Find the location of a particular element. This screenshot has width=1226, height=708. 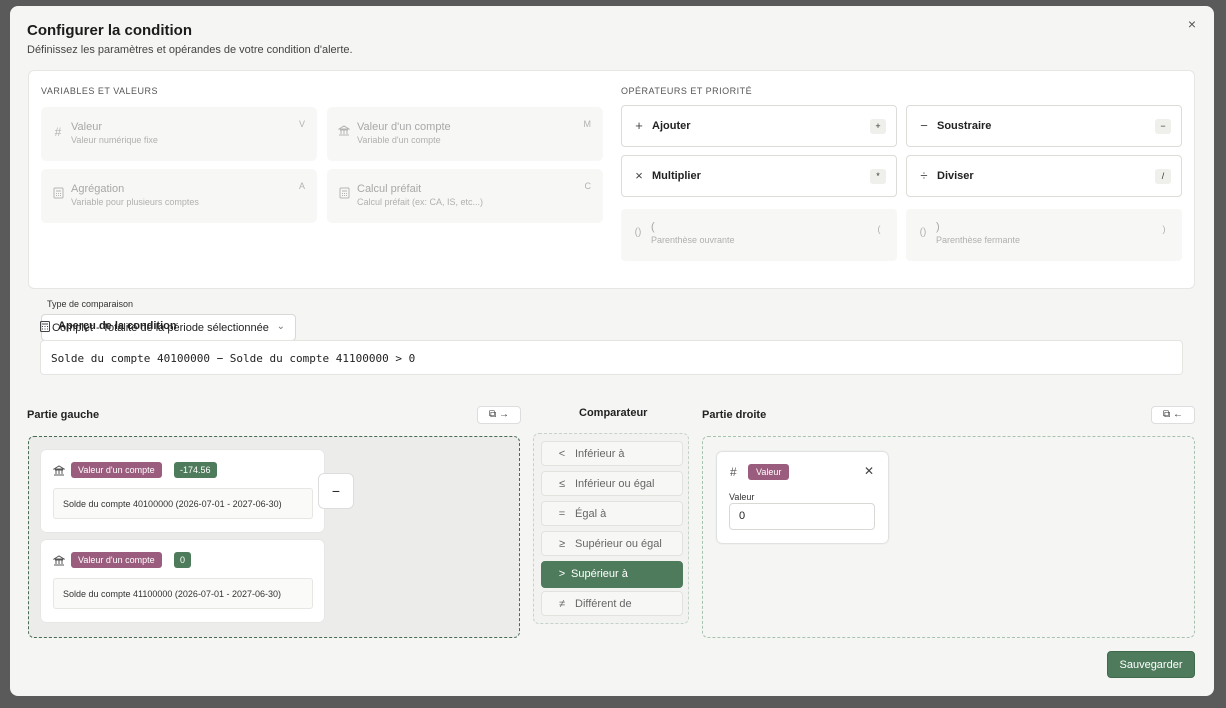

operator-title: ) is located at coordinates (938, 227).